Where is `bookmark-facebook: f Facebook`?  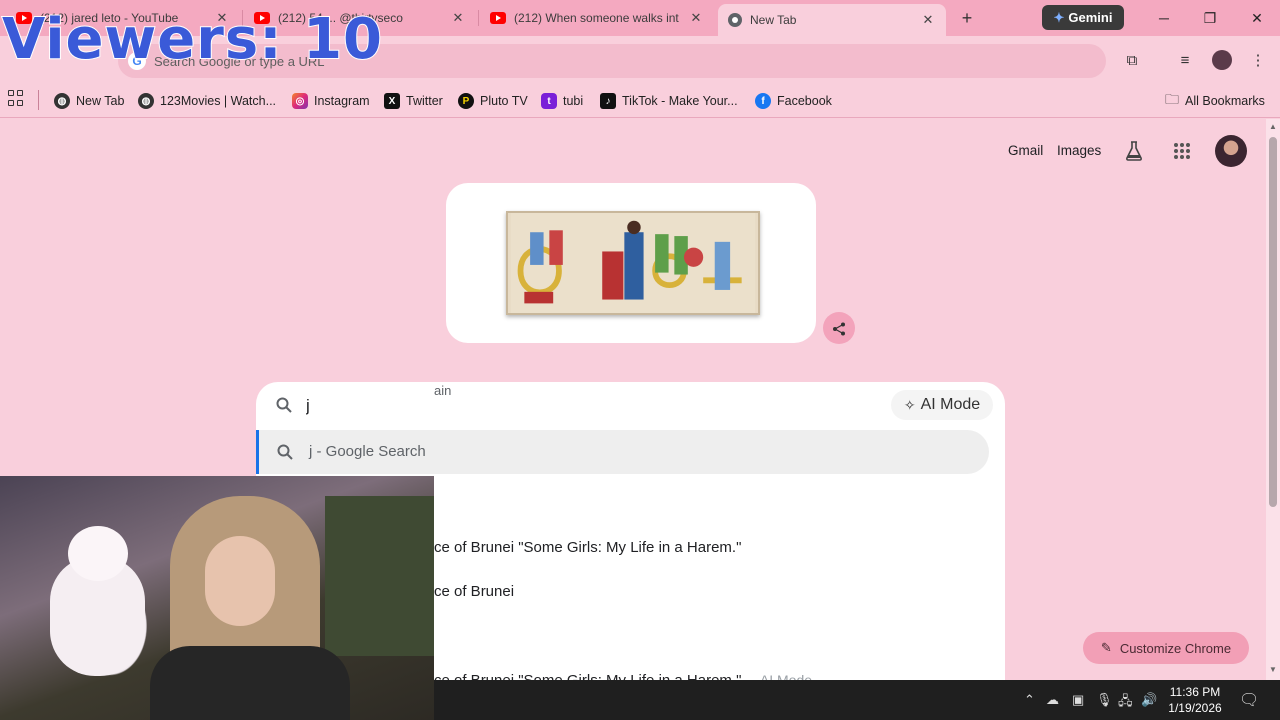 bookmark-facebook: f Facebook is located at coordinates (793, 101).